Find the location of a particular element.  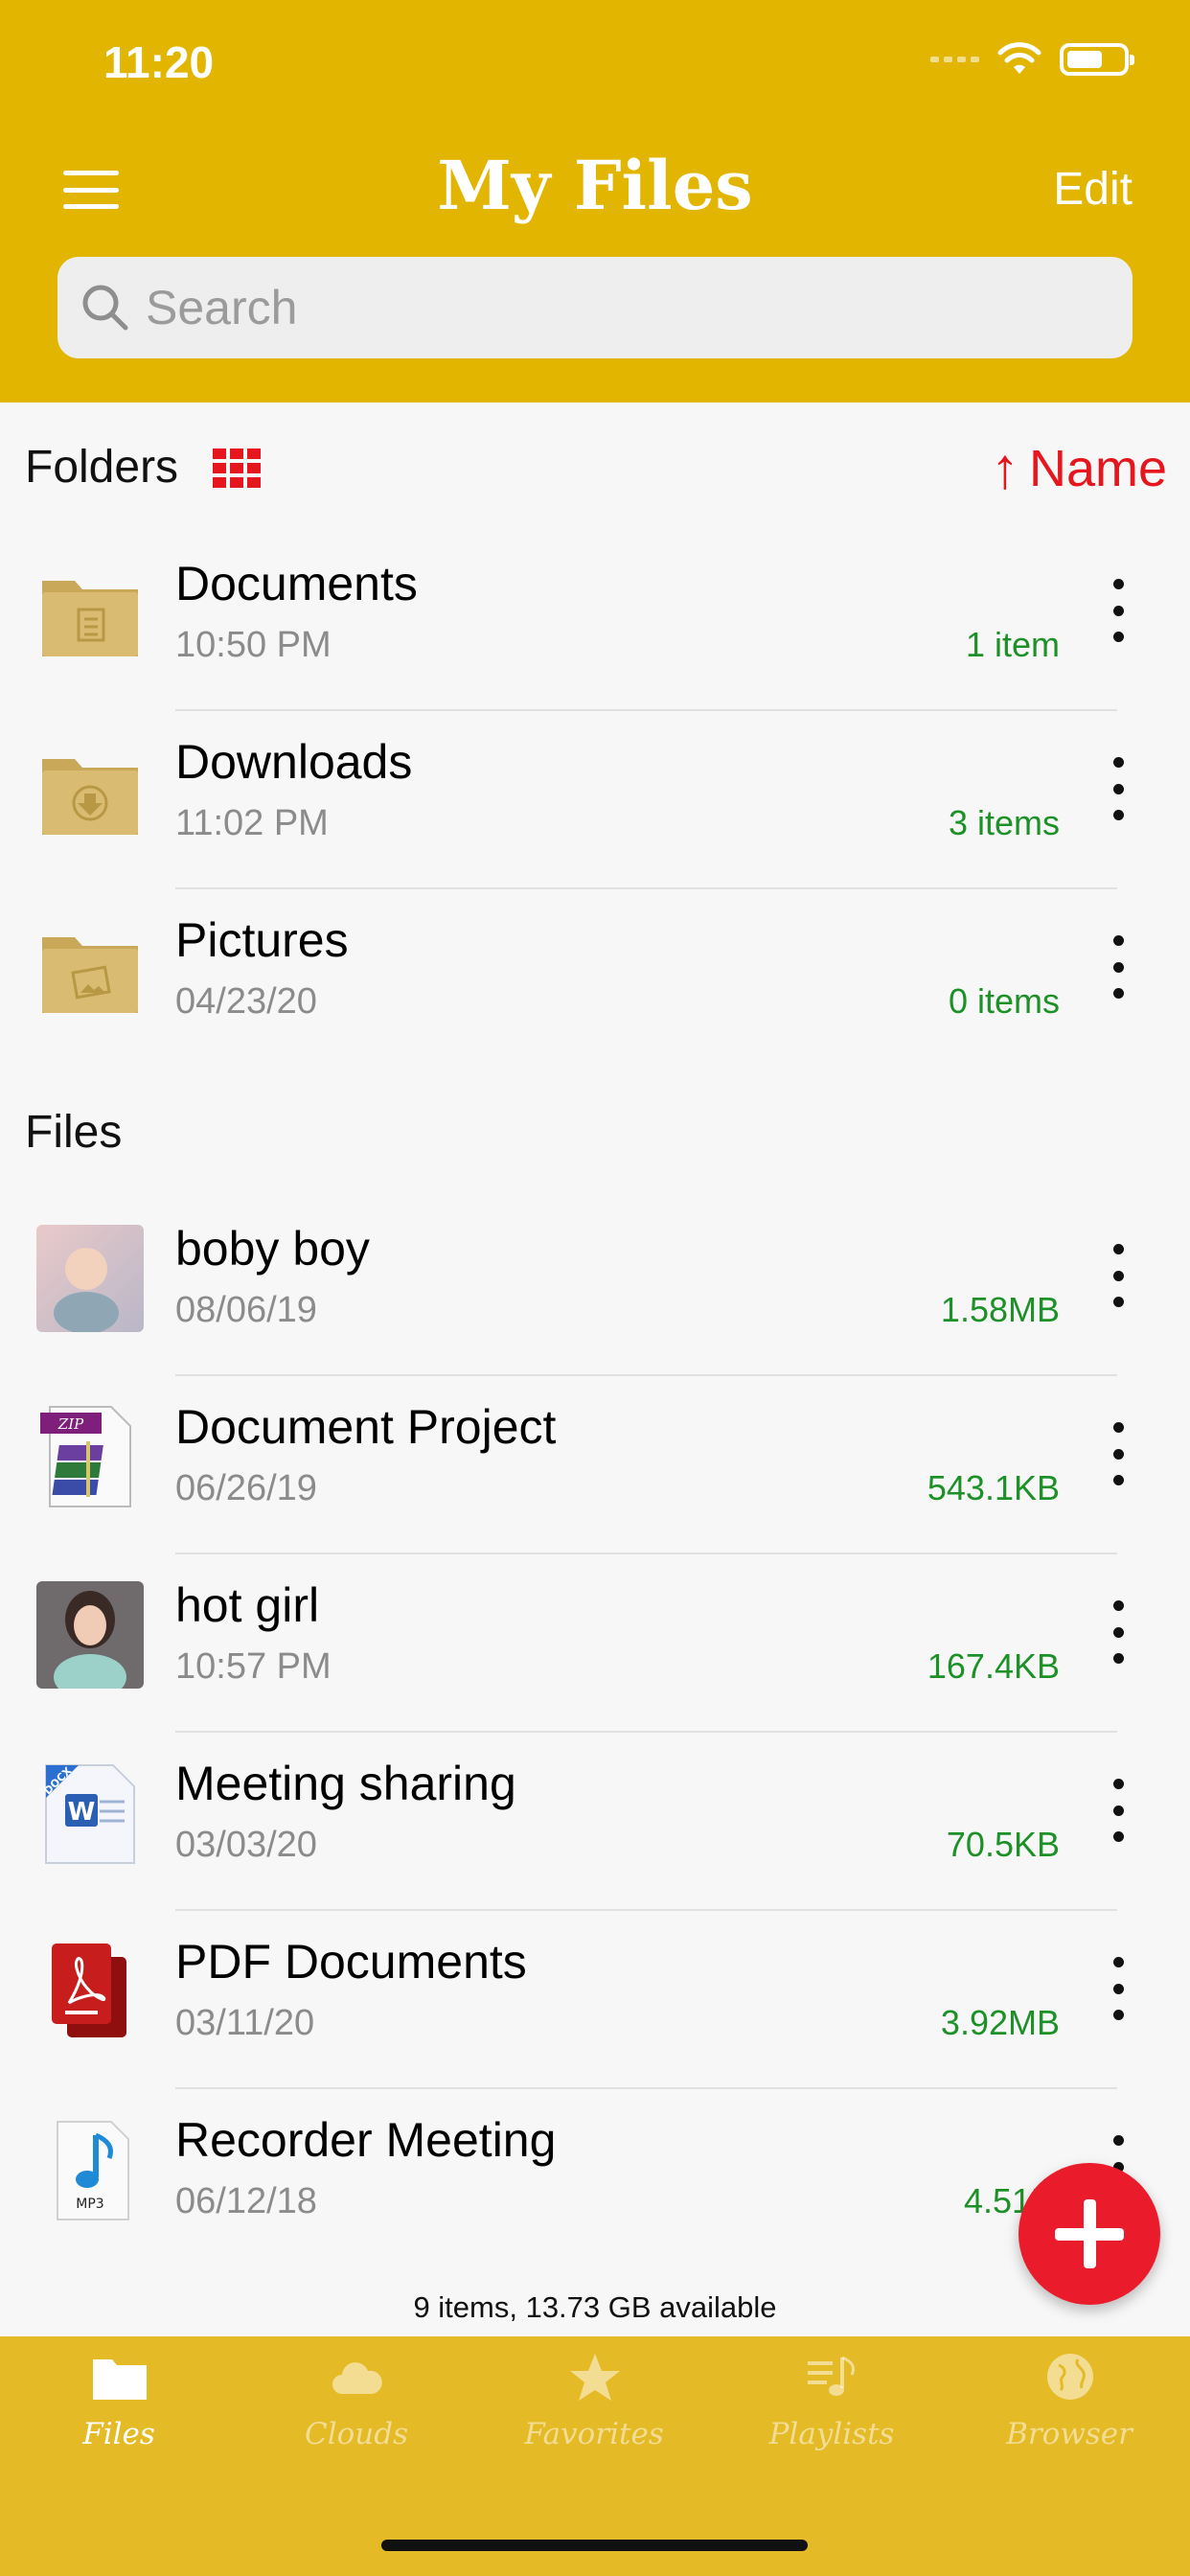

file-date: 08/06/19 is located at coordinates (246, 1310).